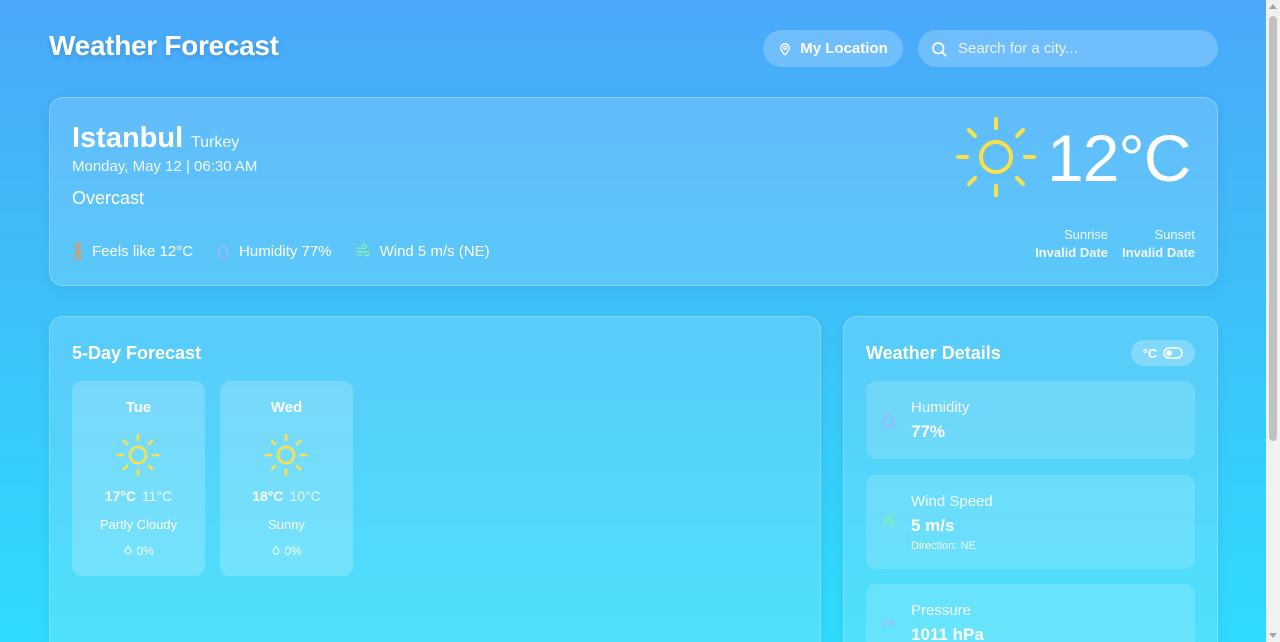 Image resolution: width=1280 pixels, height=642 pixels. What do you see at coordinates (108, 198) in the screenshot?
I see `current-condition: Overcast` at bounding box center [108, 198].